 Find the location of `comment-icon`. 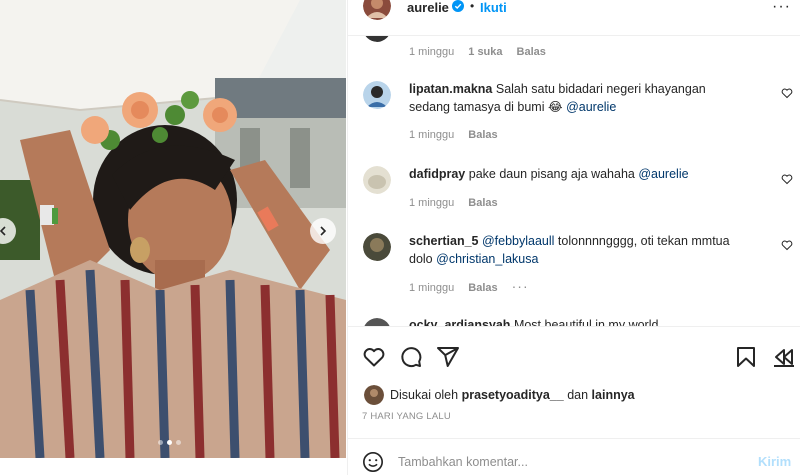

comment-icon is located at coordinates (411, 357).